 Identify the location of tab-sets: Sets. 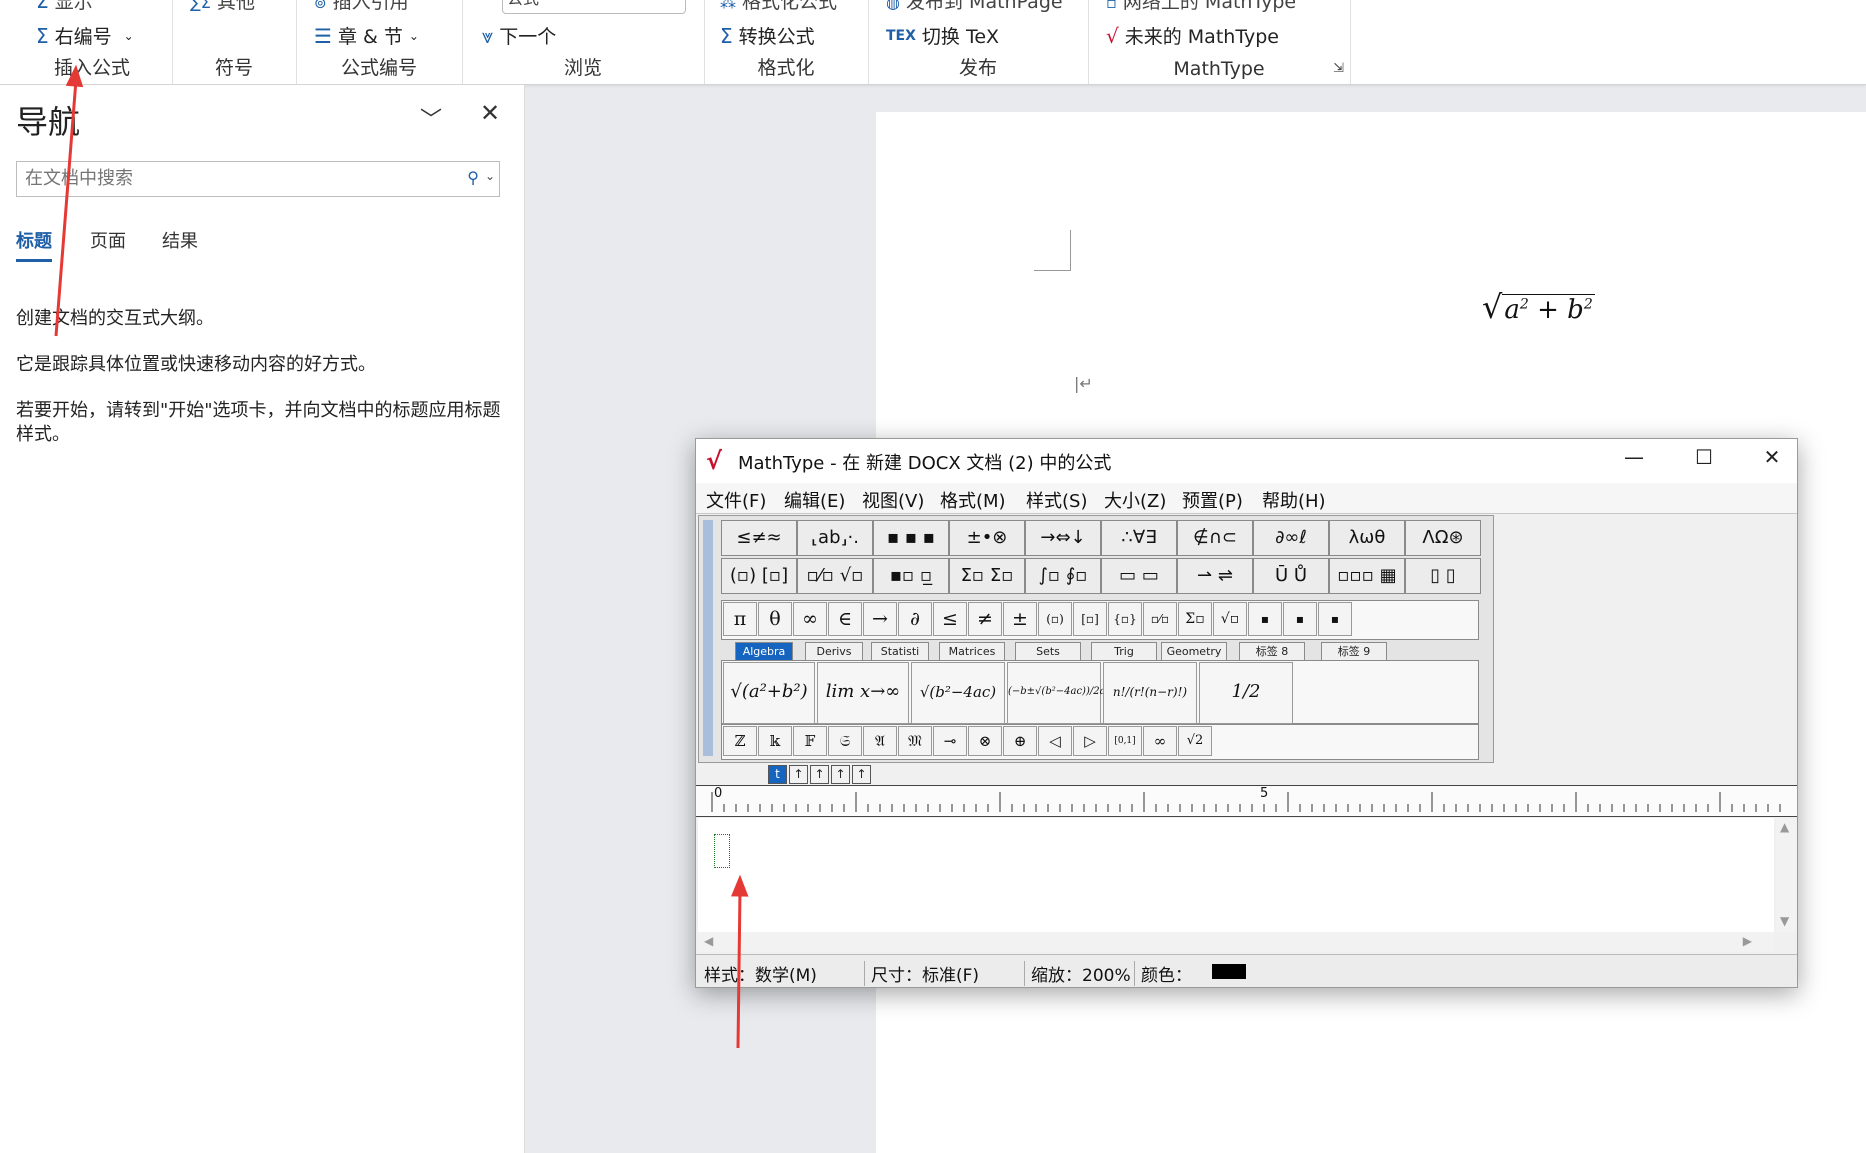
(1048, 651).